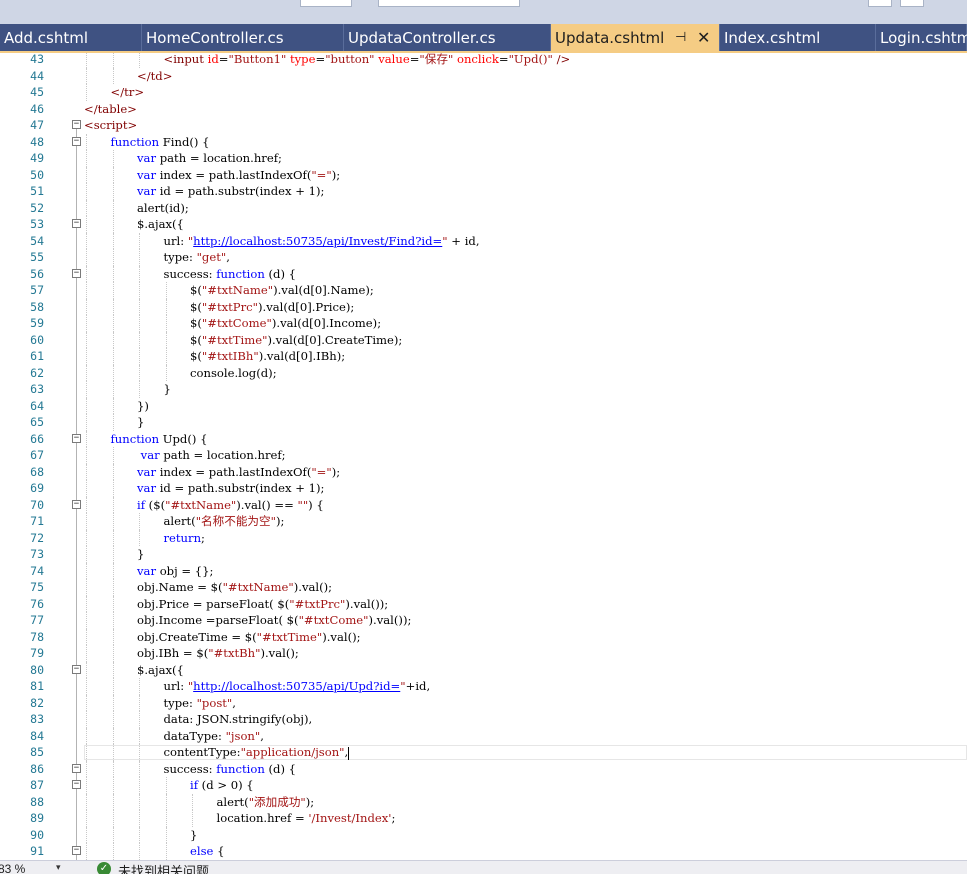 The image size is (967, 874). Describe the element at coordinates (483, 471) in the screenshot. I see `code-line: 68 var index = path.lastIndexOf("=");` at that location.